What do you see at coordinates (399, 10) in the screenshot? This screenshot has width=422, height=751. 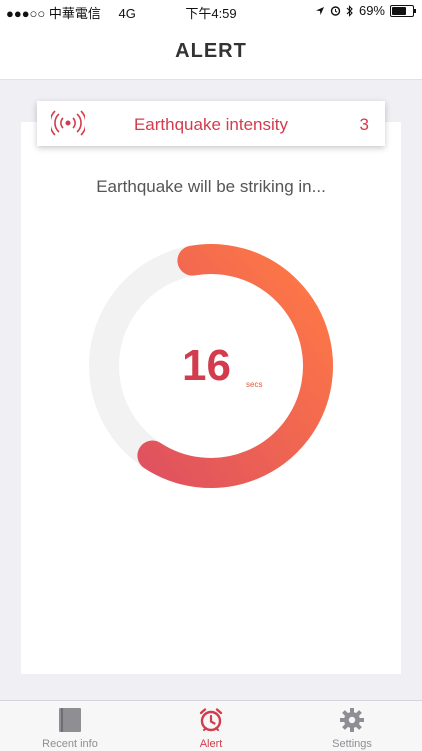 I see `battery-level-fill` at bounding box center [399, 10].